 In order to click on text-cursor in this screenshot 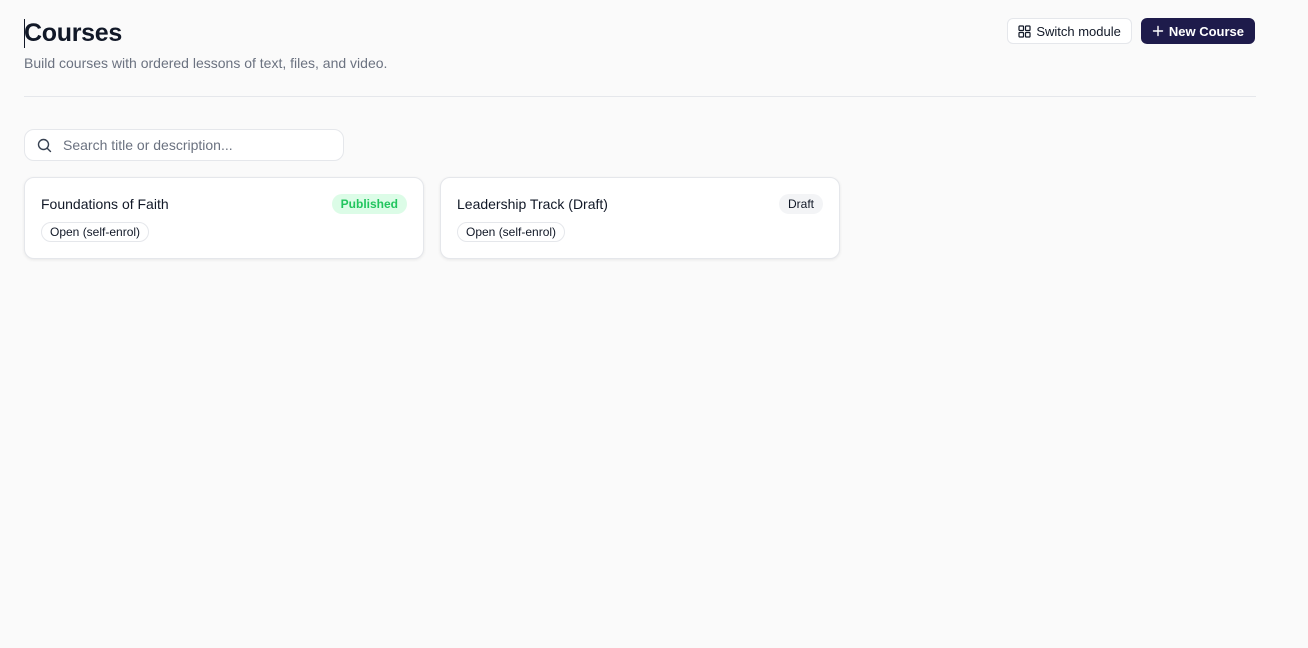, I will do `click(24, 33)`.